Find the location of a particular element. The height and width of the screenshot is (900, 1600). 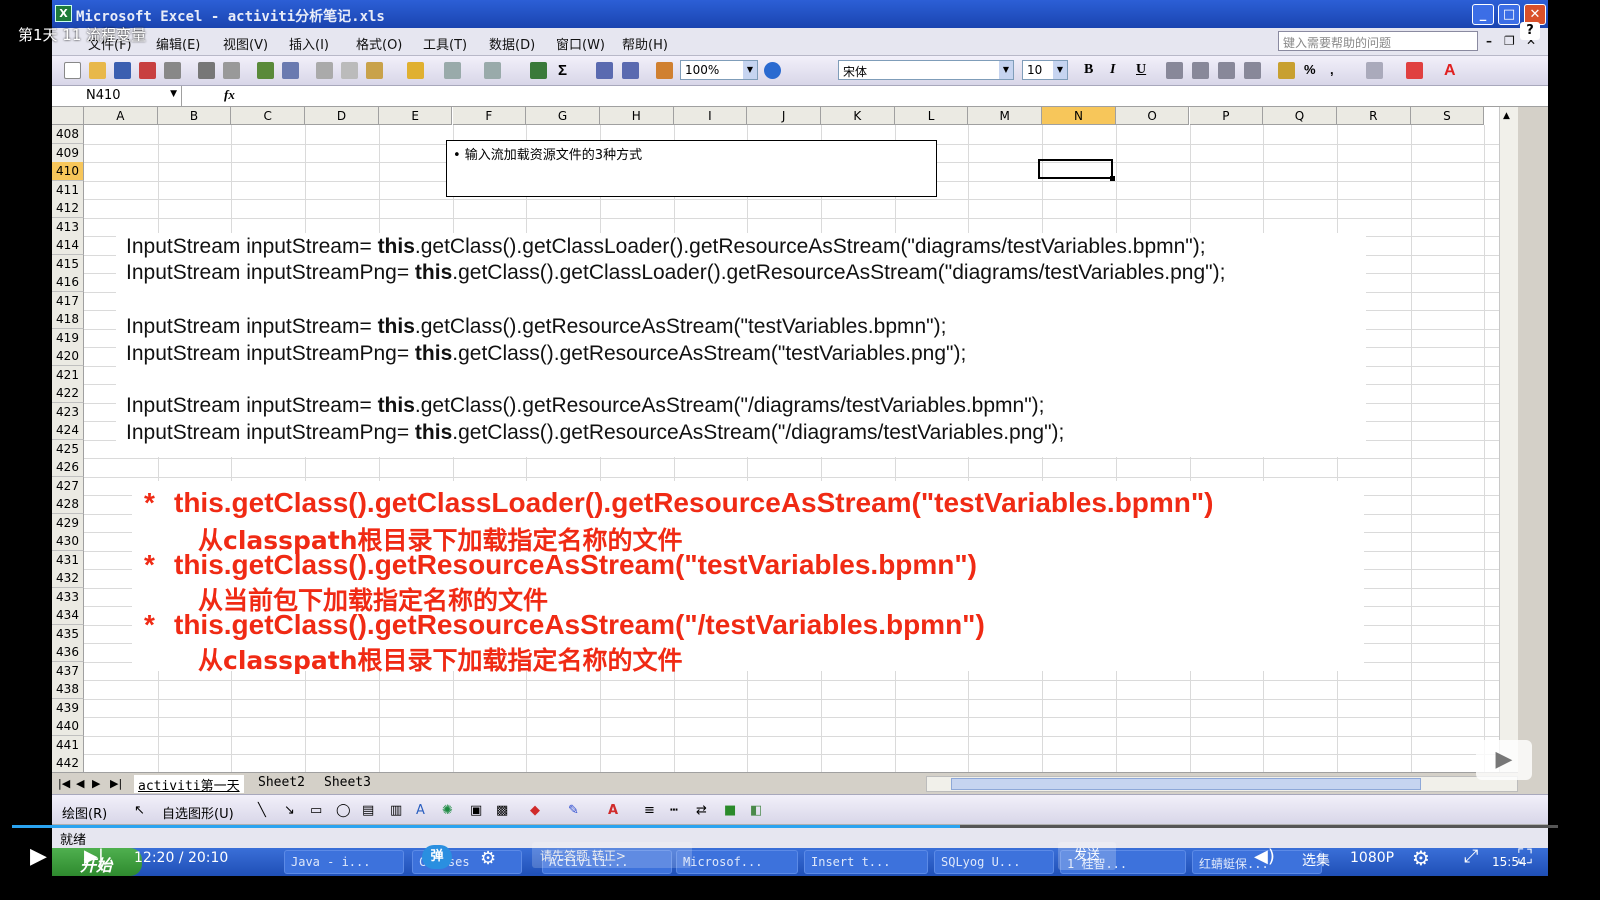

draw-menu-button: 绘图(R) is located at coordinates (84, 812).